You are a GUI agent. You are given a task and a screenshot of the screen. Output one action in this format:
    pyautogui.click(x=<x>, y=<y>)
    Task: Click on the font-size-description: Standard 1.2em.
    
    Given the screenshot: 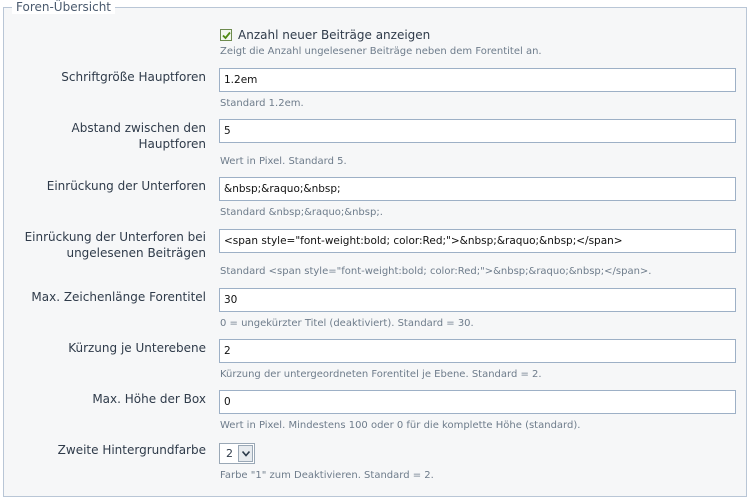 What is the action you would take?
    pyautogui.click(x=262, y=103)
    